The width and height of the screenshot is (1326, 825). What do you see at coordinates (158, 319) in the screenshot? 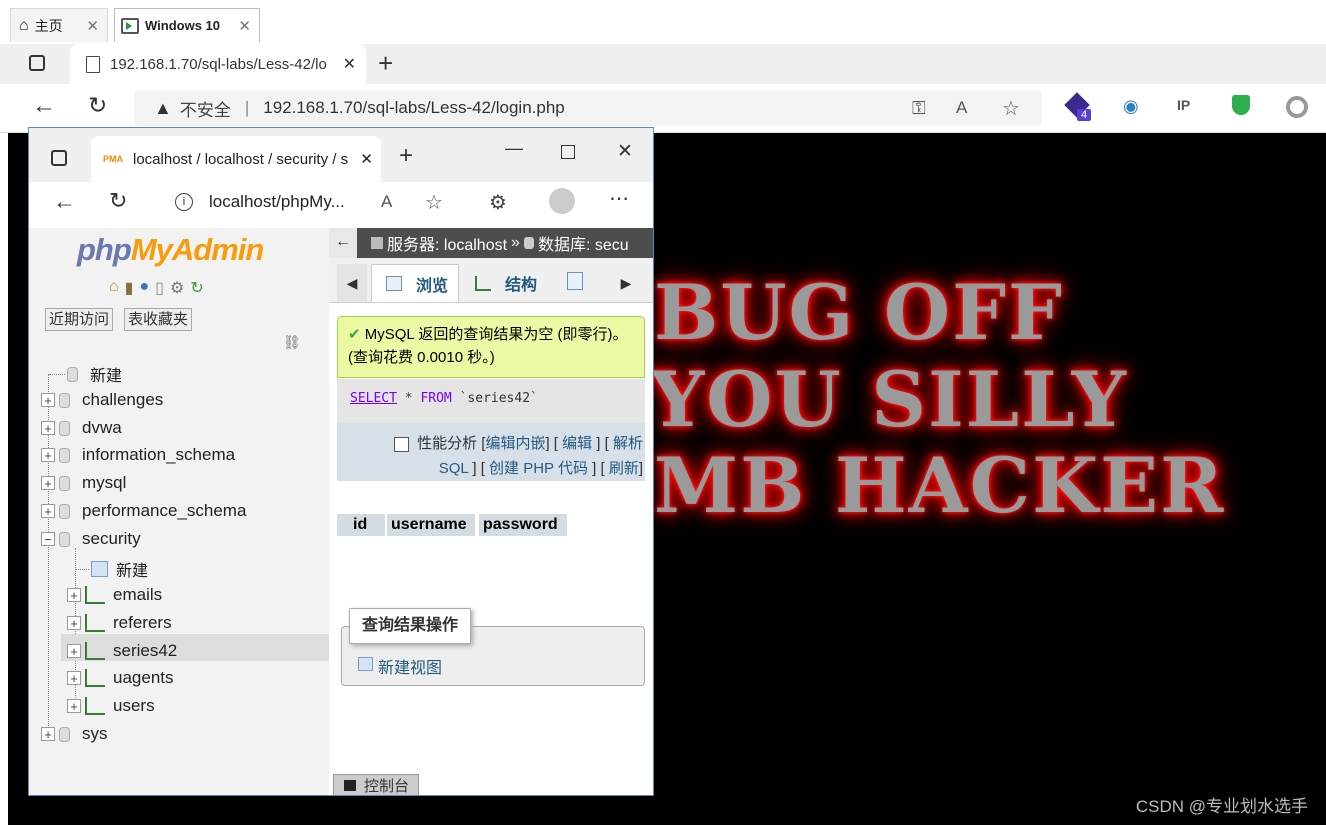
I see `favorites-button: 表收藏夹` at bounding box center [158, 319].